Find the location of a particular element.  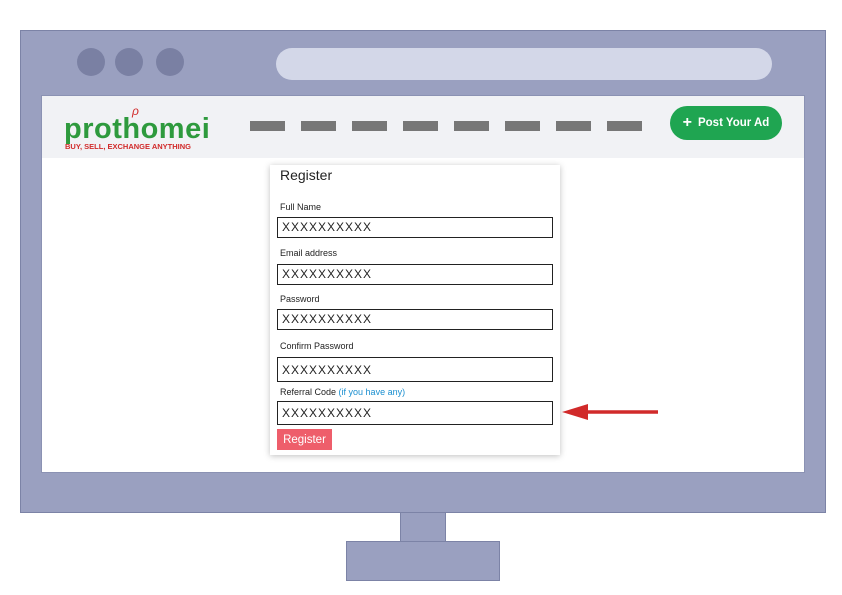

register-title: Register is located at coordinates (306, 175).